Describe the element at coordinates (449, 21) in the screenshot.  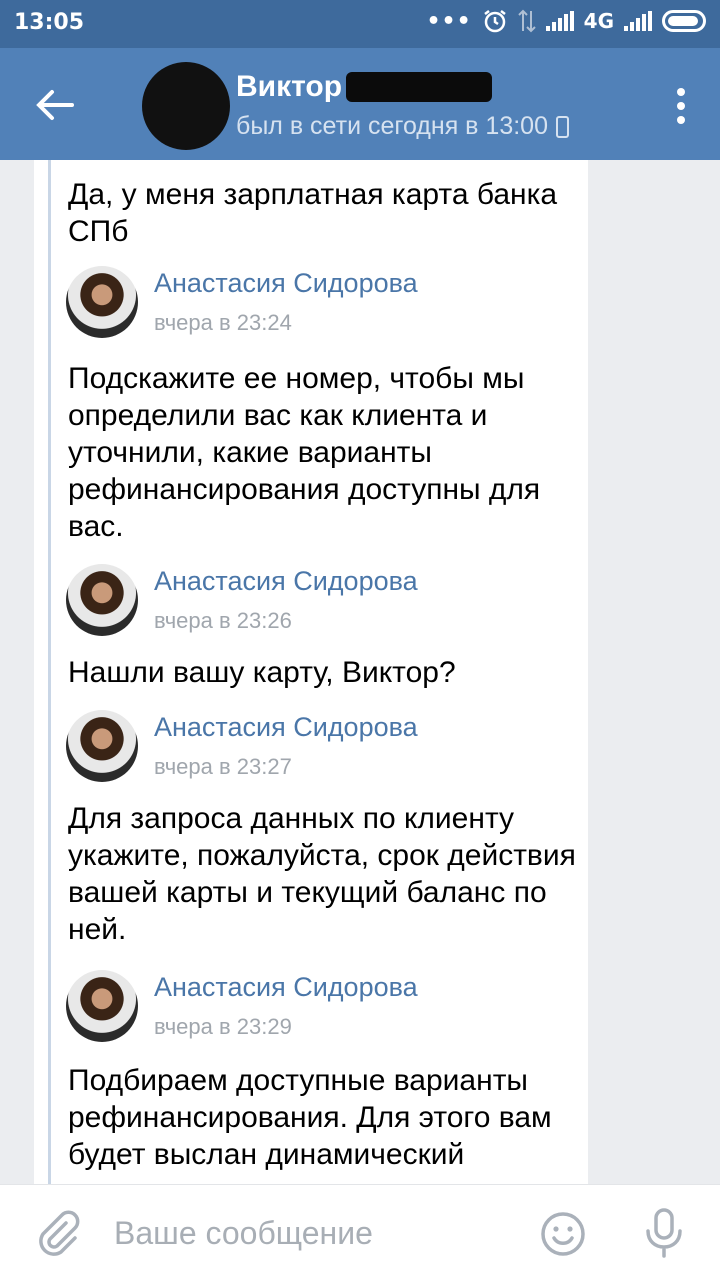
I see `more-dots-icon: •••` at that location.